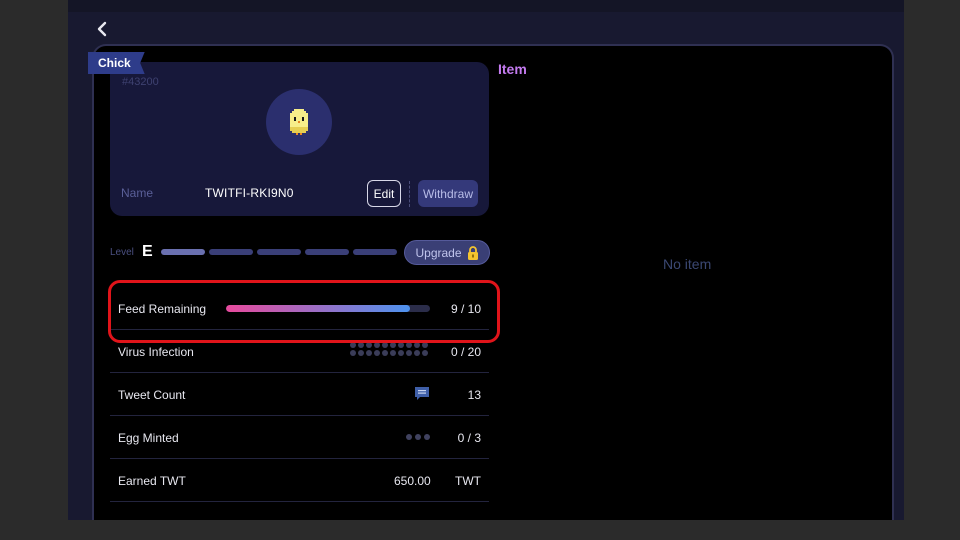 Image resolution: width=960 pixels, height=540 pixels. What do you see at coordinates (472, 252) in the screenshot?
I see `lock-icon` at bounding box center [472, 252].